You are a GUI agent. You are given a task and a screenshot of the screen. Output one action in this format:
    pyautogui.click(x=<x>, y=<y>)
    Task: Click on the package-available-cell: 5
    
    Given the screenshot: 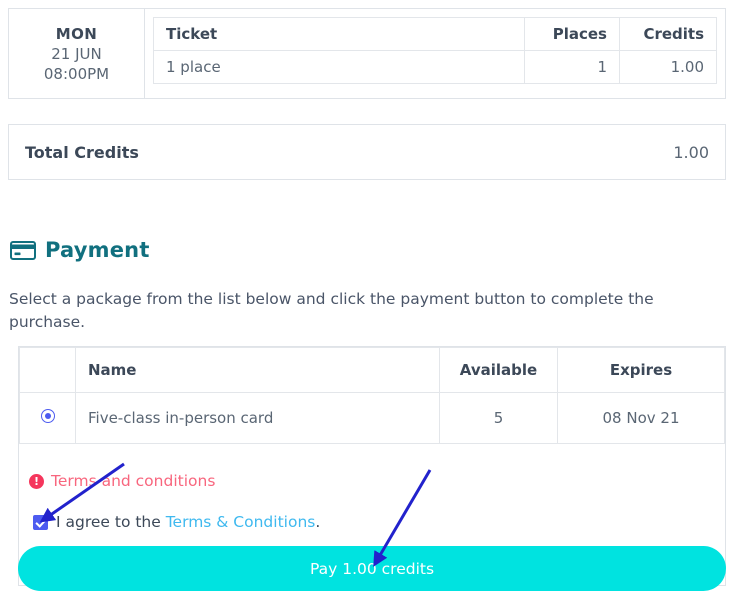 What is the action you would take?
    pyautogui.click(x=498, y=418)
    